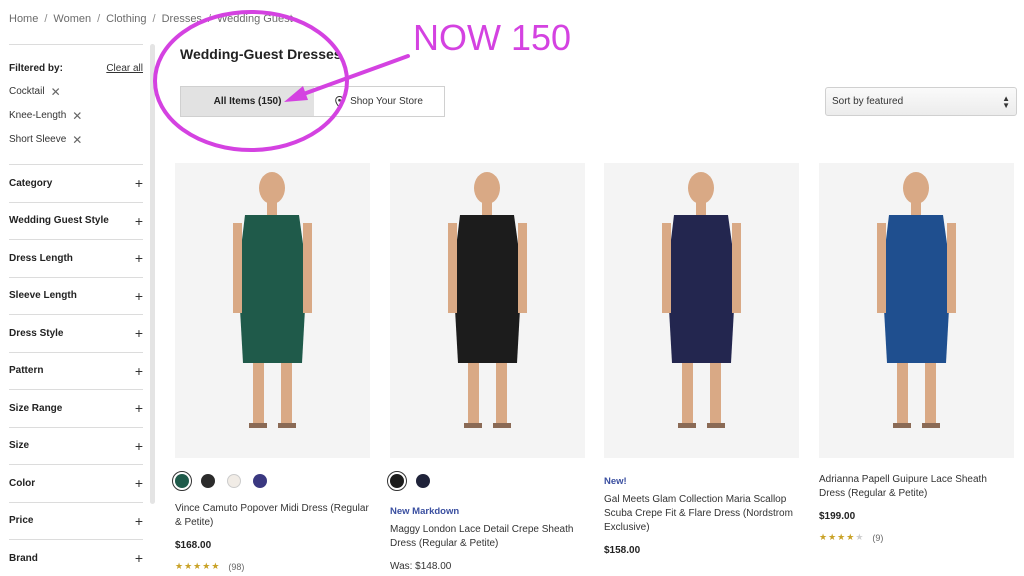 The height and width of the screenshot is (576, 1024). I want to click on facet-label: Wedding Guest Style, so click(59, 221).